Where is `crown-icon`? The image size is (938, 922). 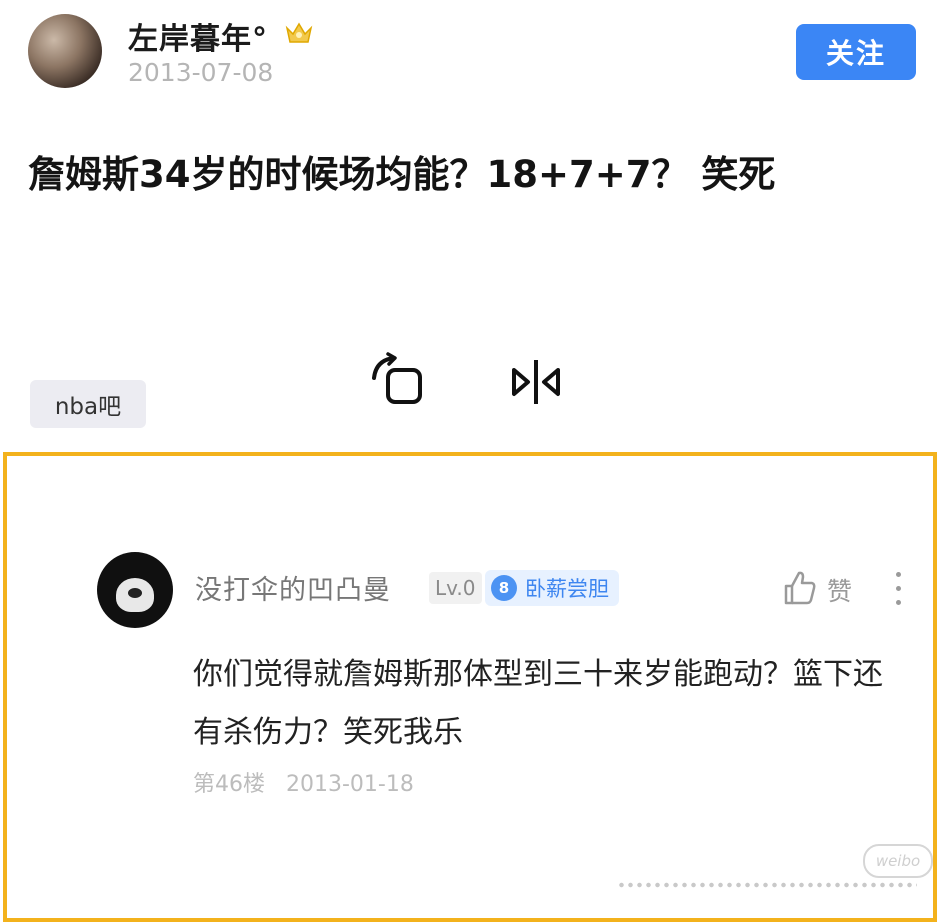 crown-icon is located at coordinates (299, 32).